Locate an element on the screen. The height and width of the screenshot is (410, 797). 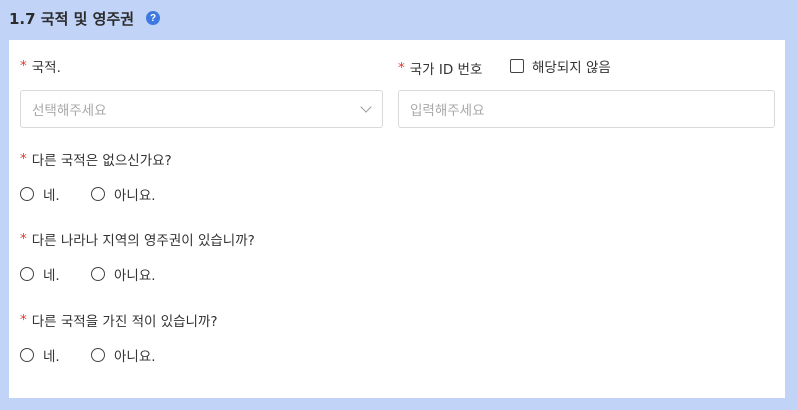
national-id-placeholder: 입력해주세요 is located at coordinates (447, 111).